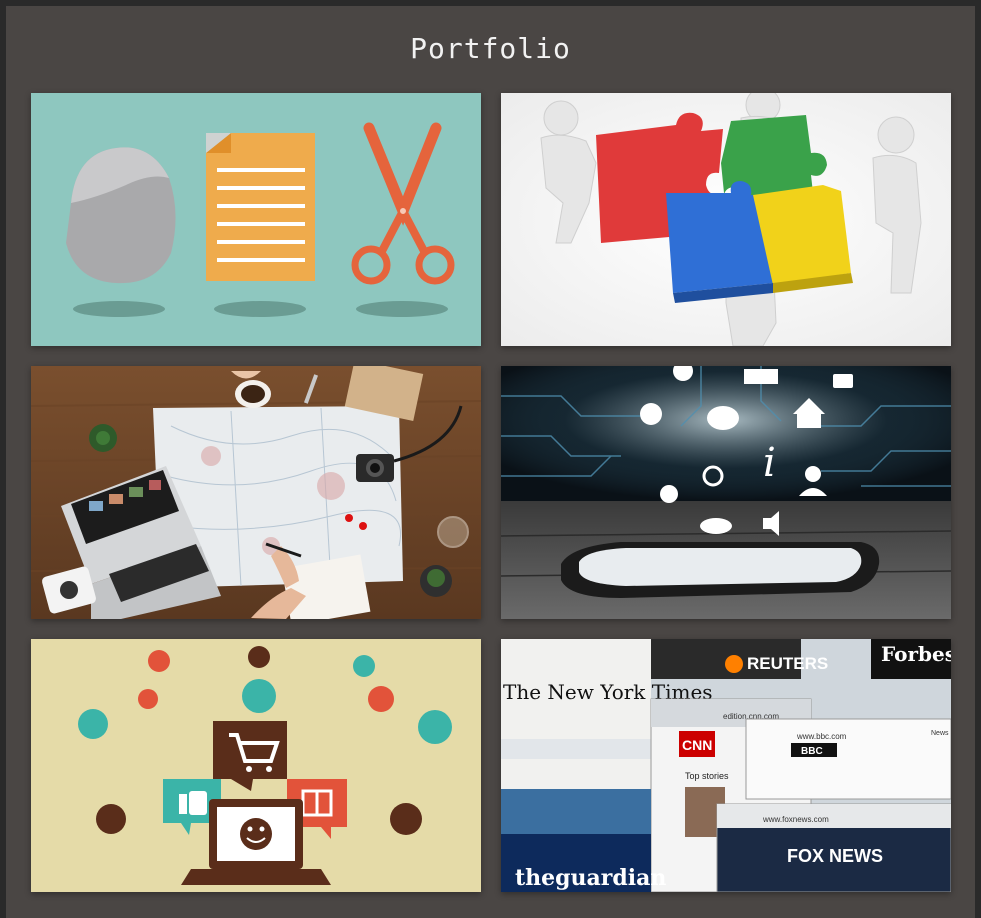 This screenshot has height=918, width=981. What do you see at coordinates (259, 696) in the screenshot?
I see `gamepad-icon` at bounding box center [259, 696].